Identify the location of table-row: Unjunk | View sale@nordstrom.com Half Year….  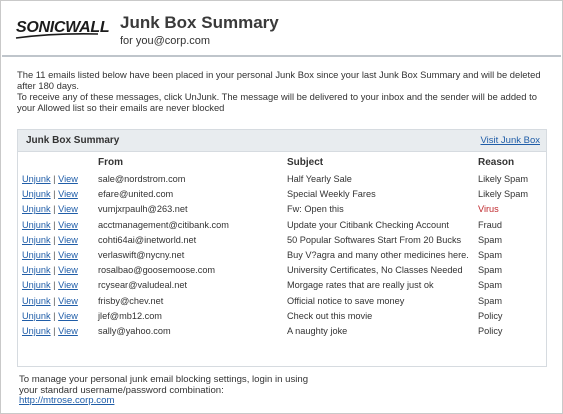
(282, 179).